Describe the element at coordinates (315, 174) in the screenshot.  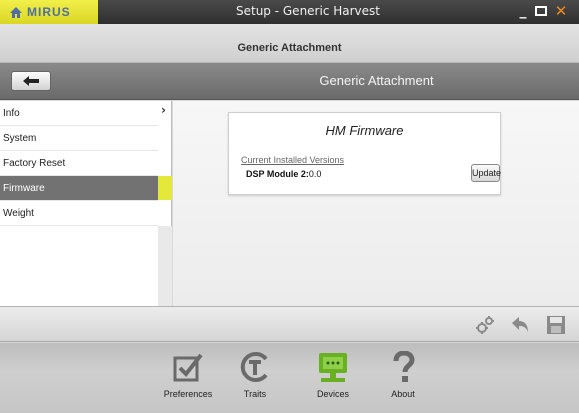
I see `version-value: 0.0` at that location.